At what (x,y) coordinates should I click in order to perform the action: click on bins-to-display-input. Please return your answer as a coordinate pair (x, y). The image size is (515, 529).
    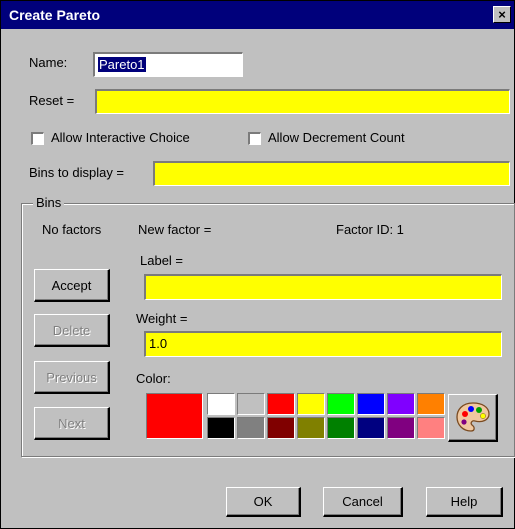
    Looking at the image, I should click on (331, 173).